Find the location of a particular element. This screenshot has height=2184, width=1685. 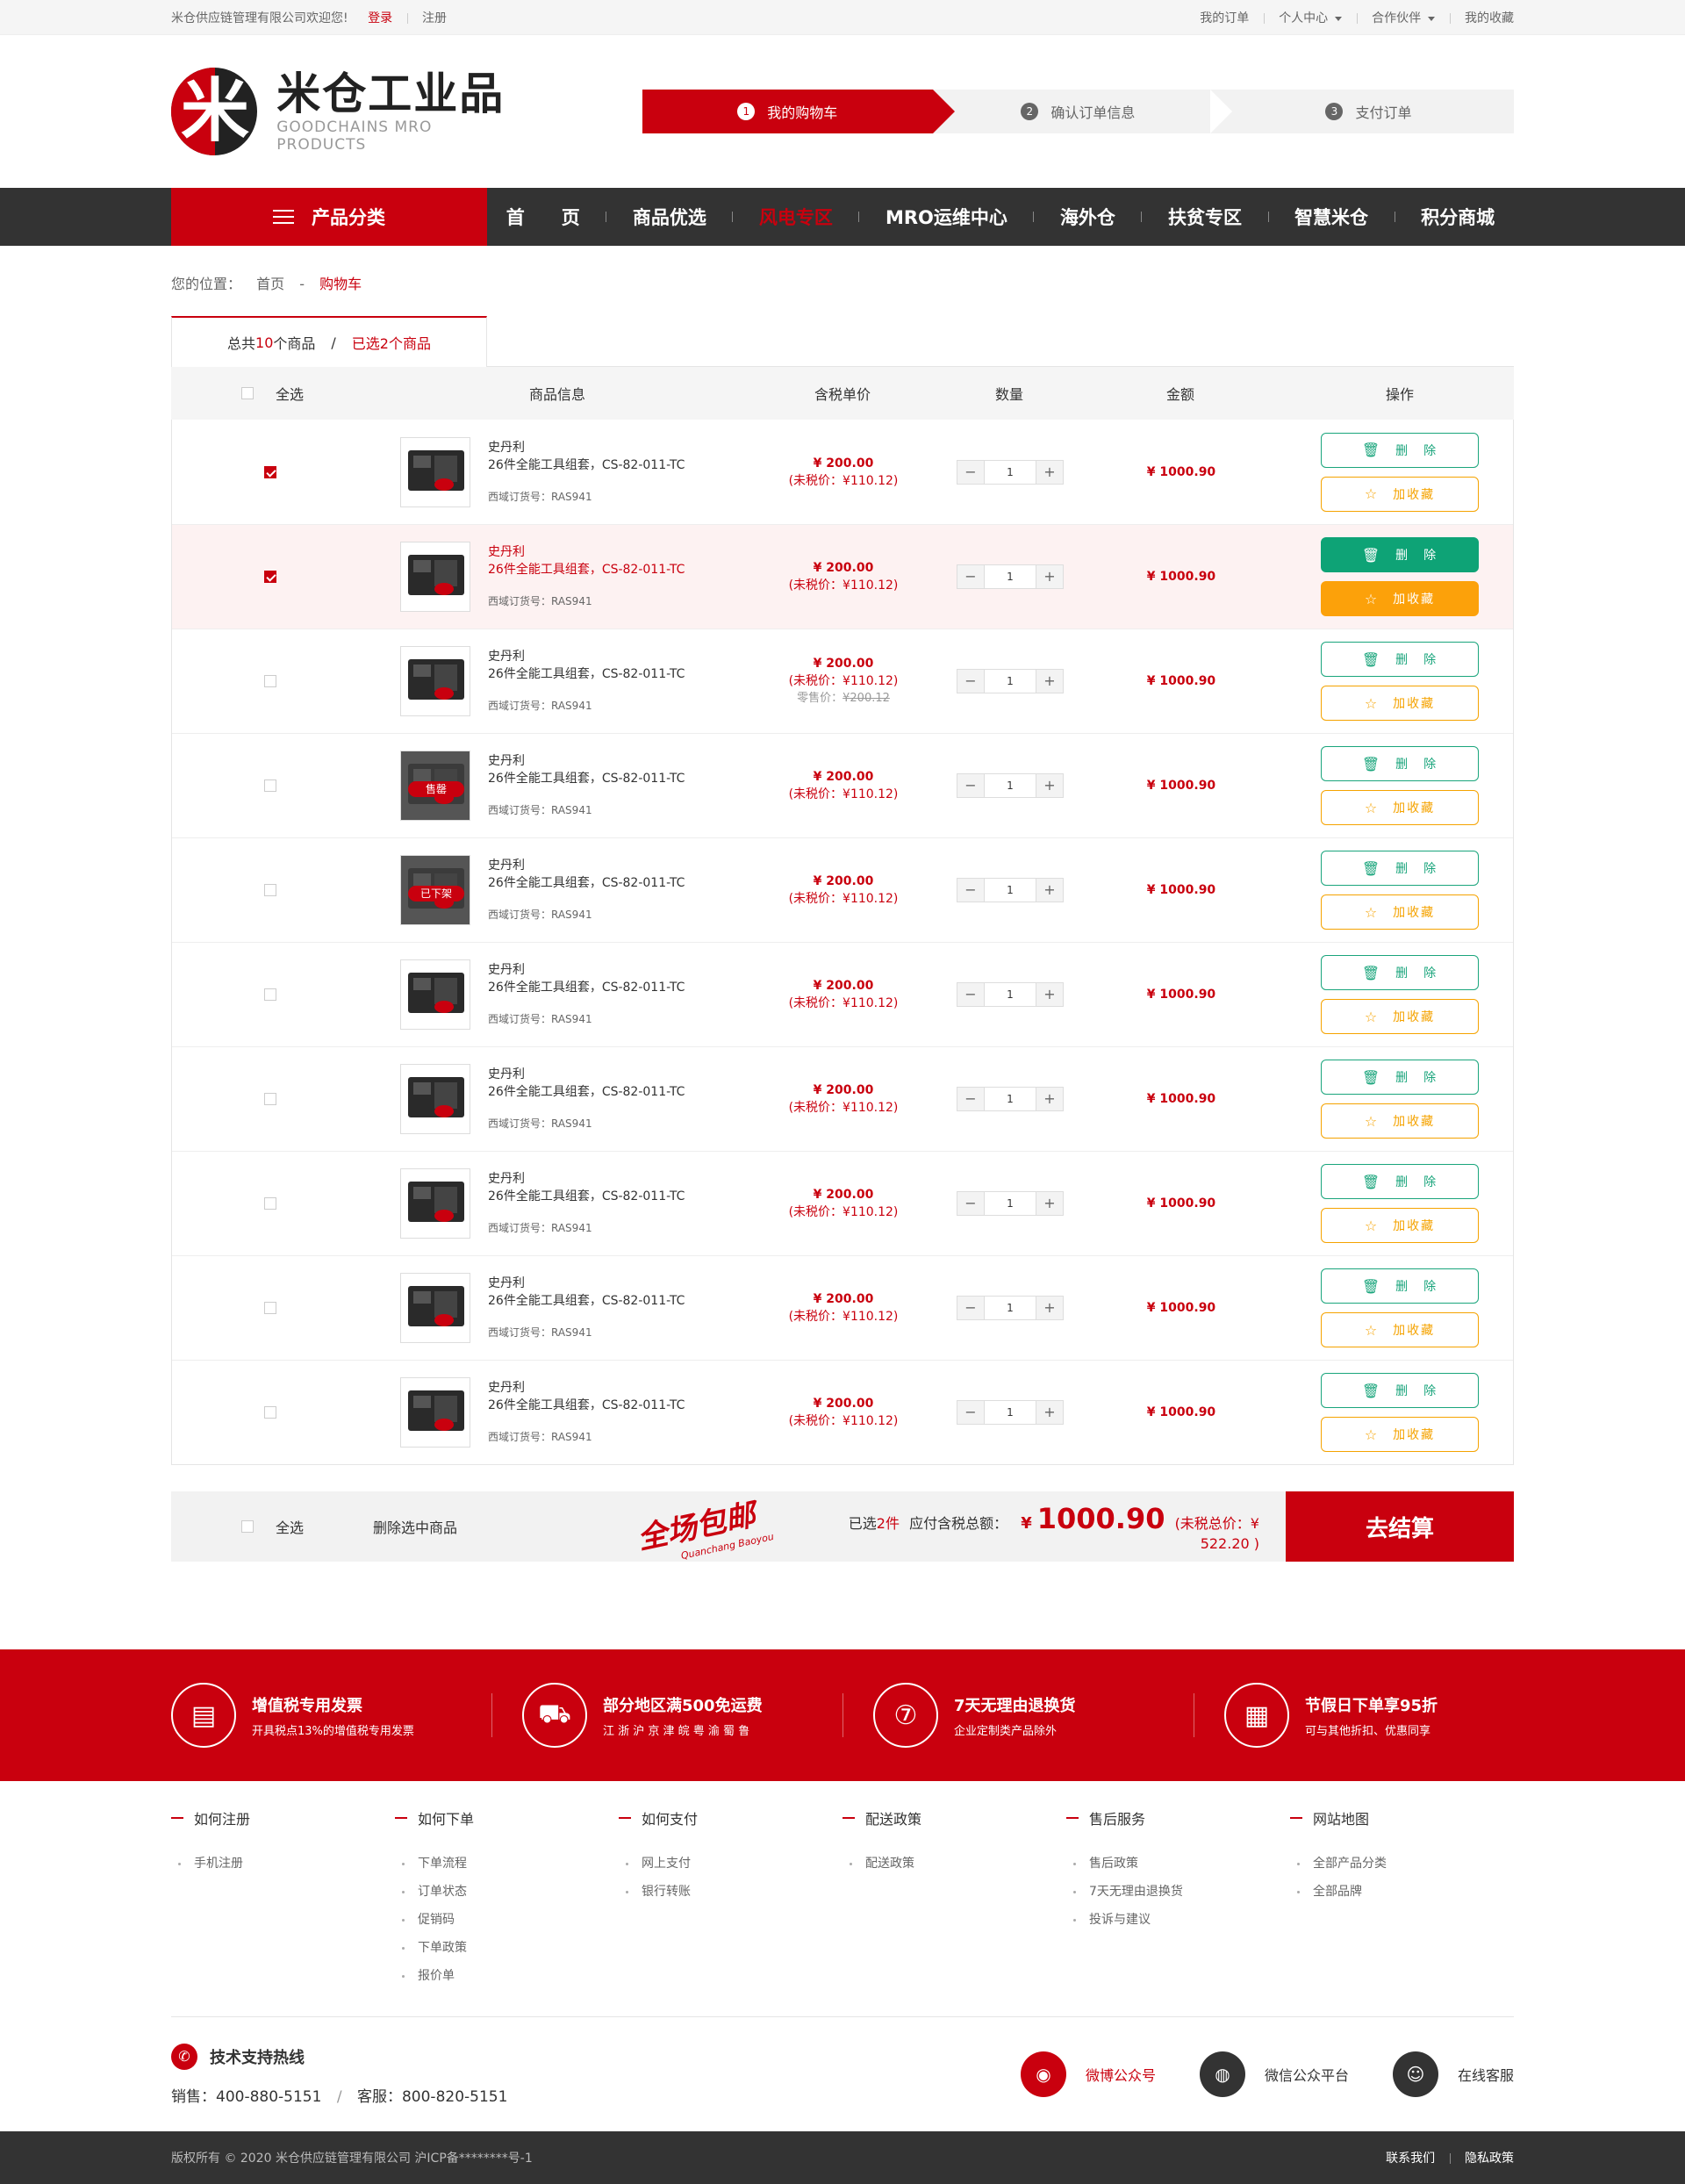

product-category-button: 产品分类 is located at coordinates (329, 217).